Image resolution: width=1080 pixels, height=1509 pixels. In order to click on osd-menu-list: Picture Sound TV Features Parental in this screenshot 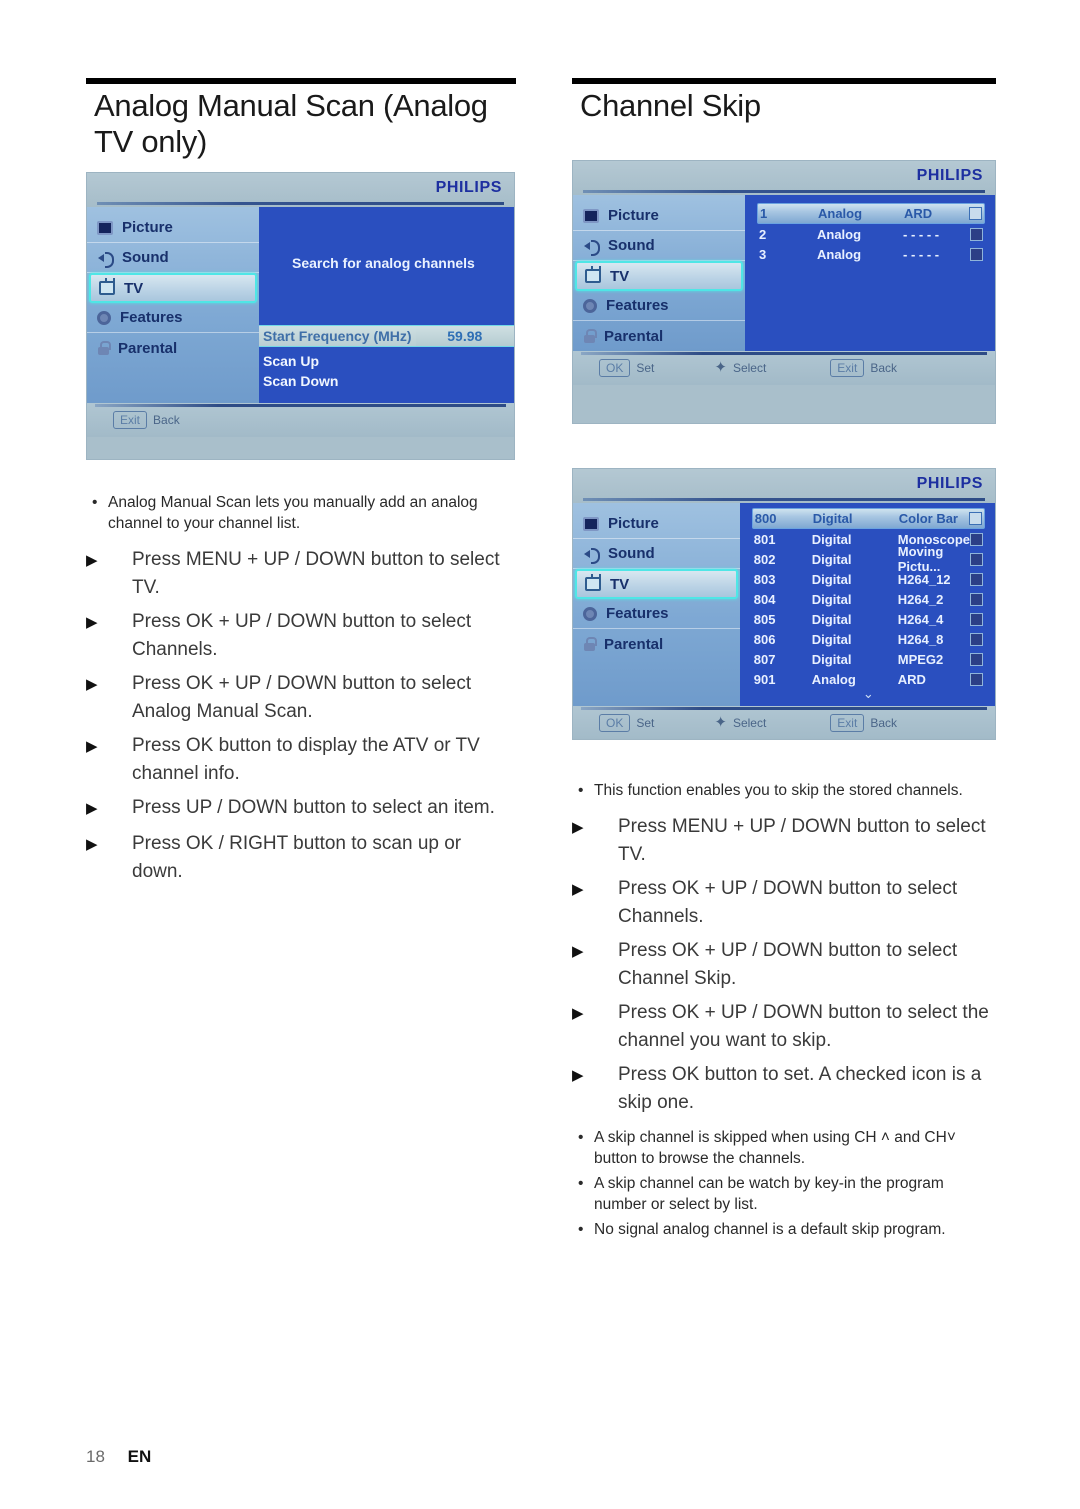, I will do `click(173, 305)`.